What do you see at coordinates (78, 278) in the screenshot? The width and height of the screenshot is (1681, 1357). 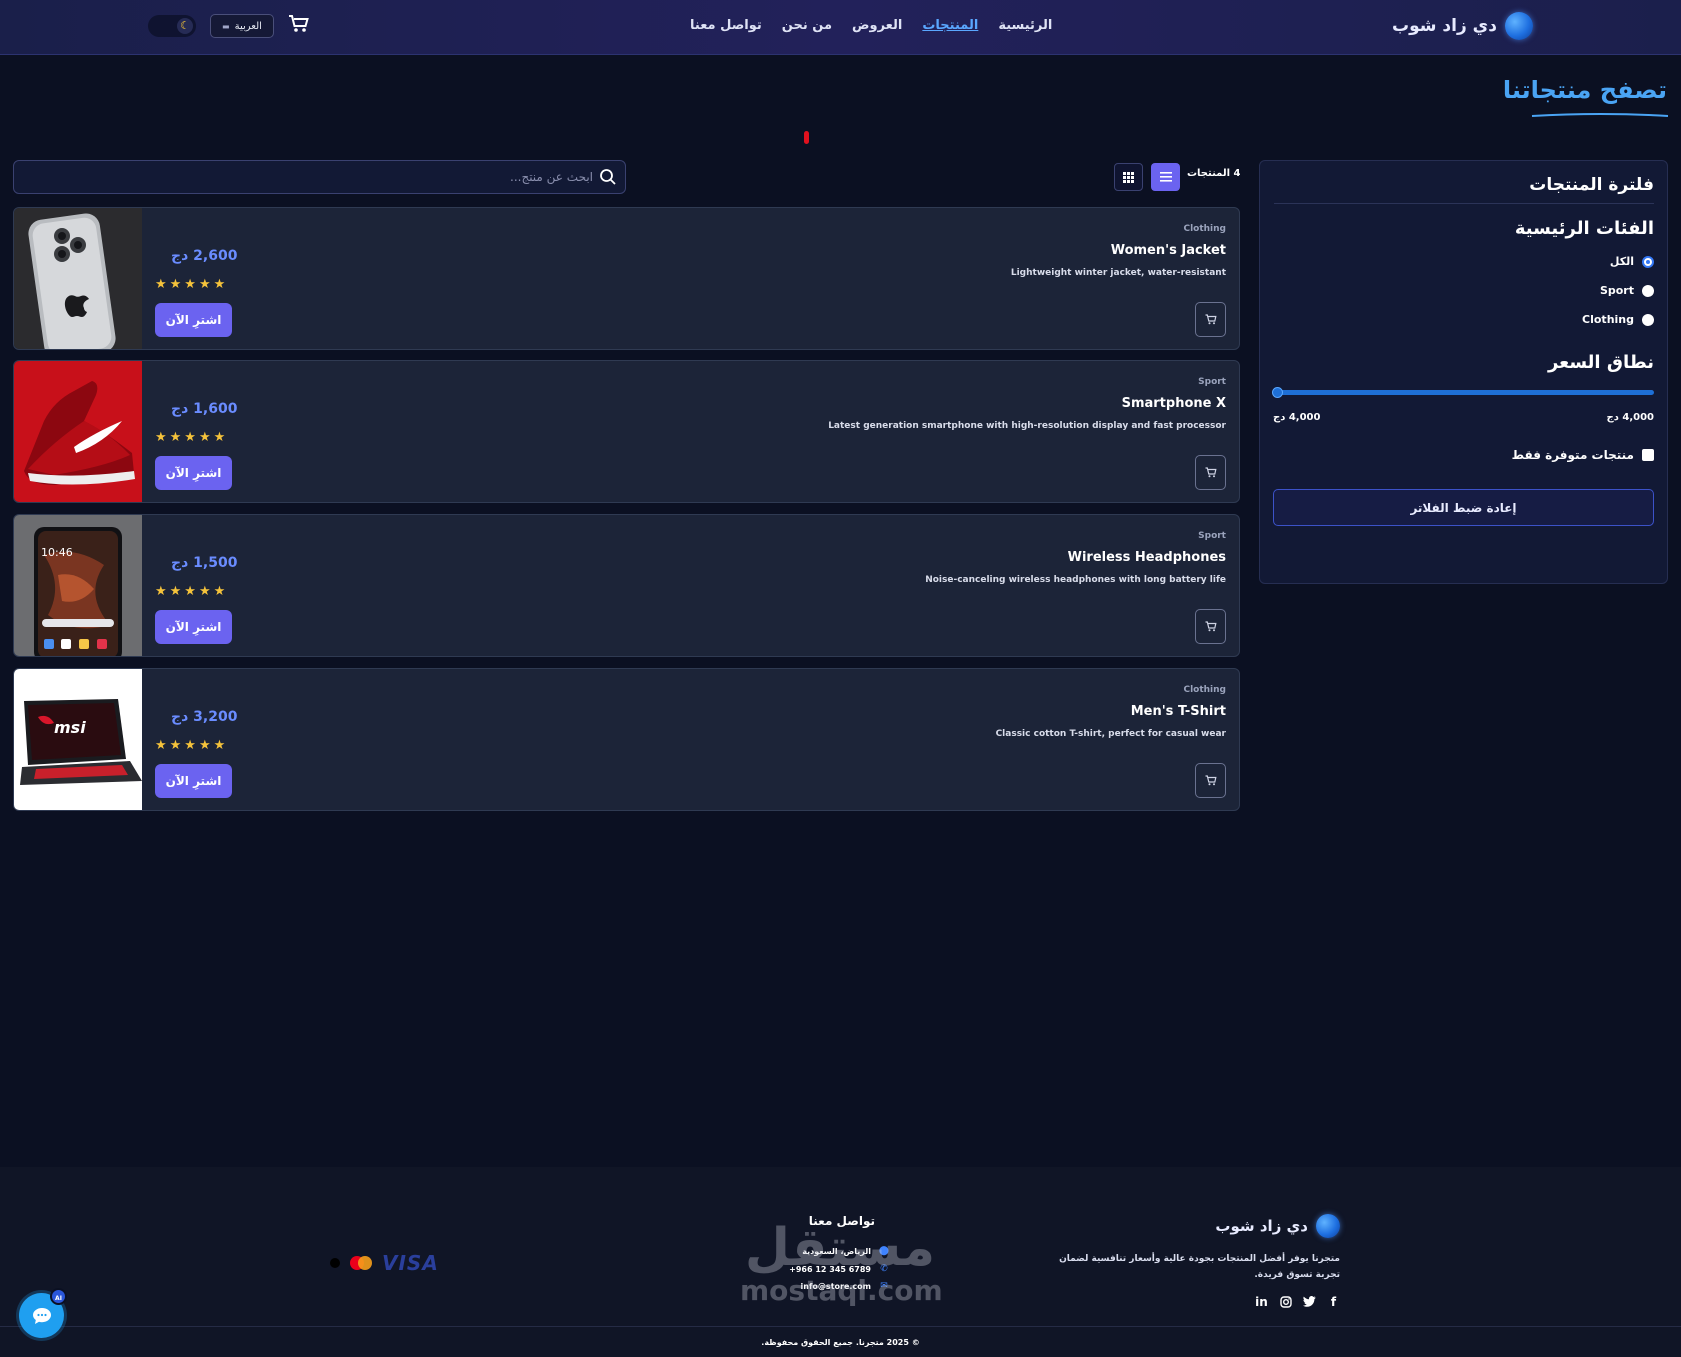 I see `product-image-phone-back` at bounding box center [78, 278].